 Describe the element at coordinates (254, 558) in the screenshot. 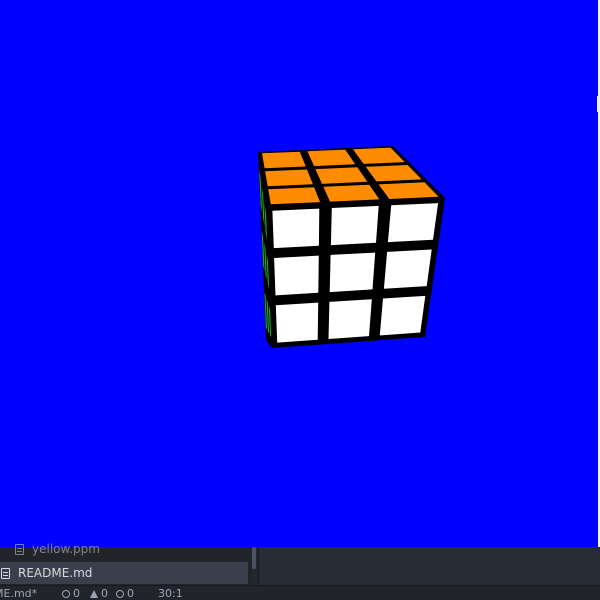

I see `file-tree-scrollbar` at that location.